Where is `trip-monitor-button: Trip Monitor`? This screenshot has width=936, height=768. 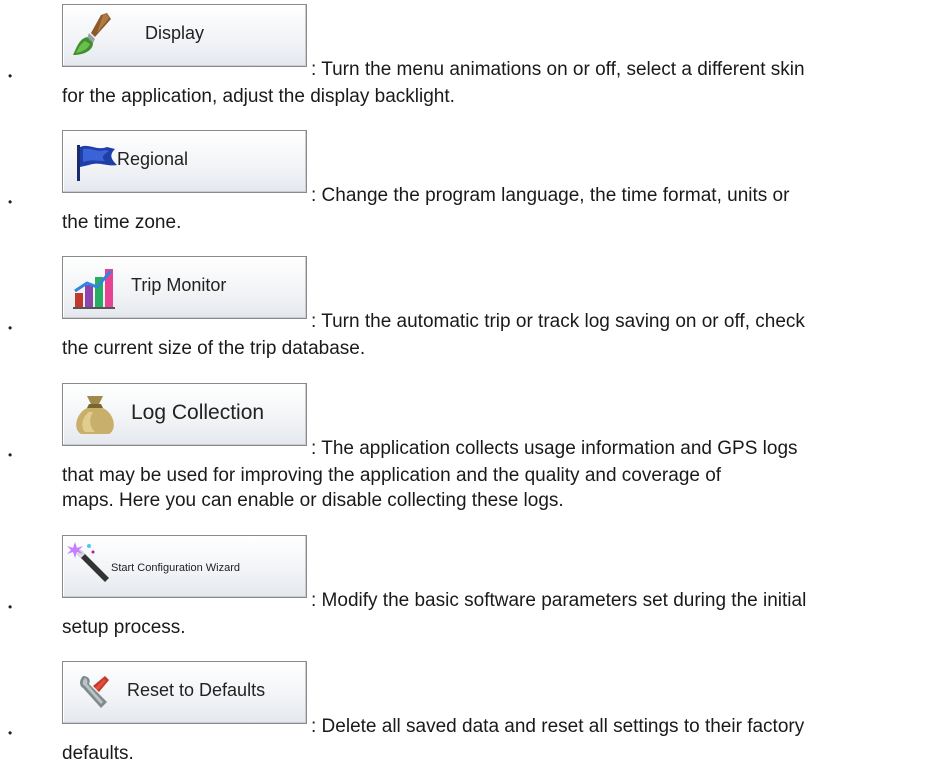 trip-monitor-button: Trip Monitor is located at coordinates (184, 287).